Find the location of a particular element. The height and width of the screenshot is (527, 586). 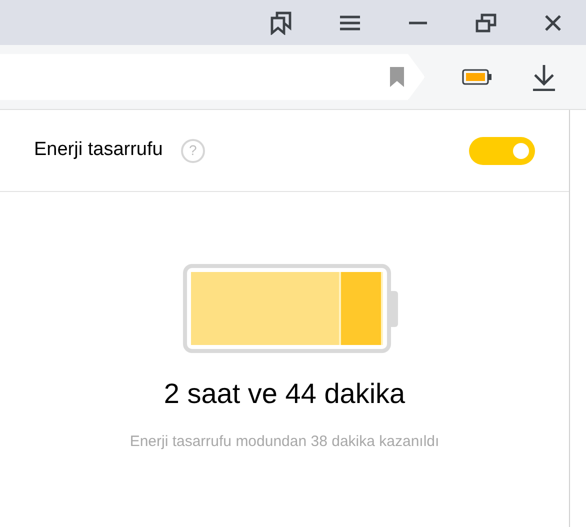

savings-note: Enerji tasarrufu modundan 38 dakika kazanıldı is located at coordinates (285, 442).